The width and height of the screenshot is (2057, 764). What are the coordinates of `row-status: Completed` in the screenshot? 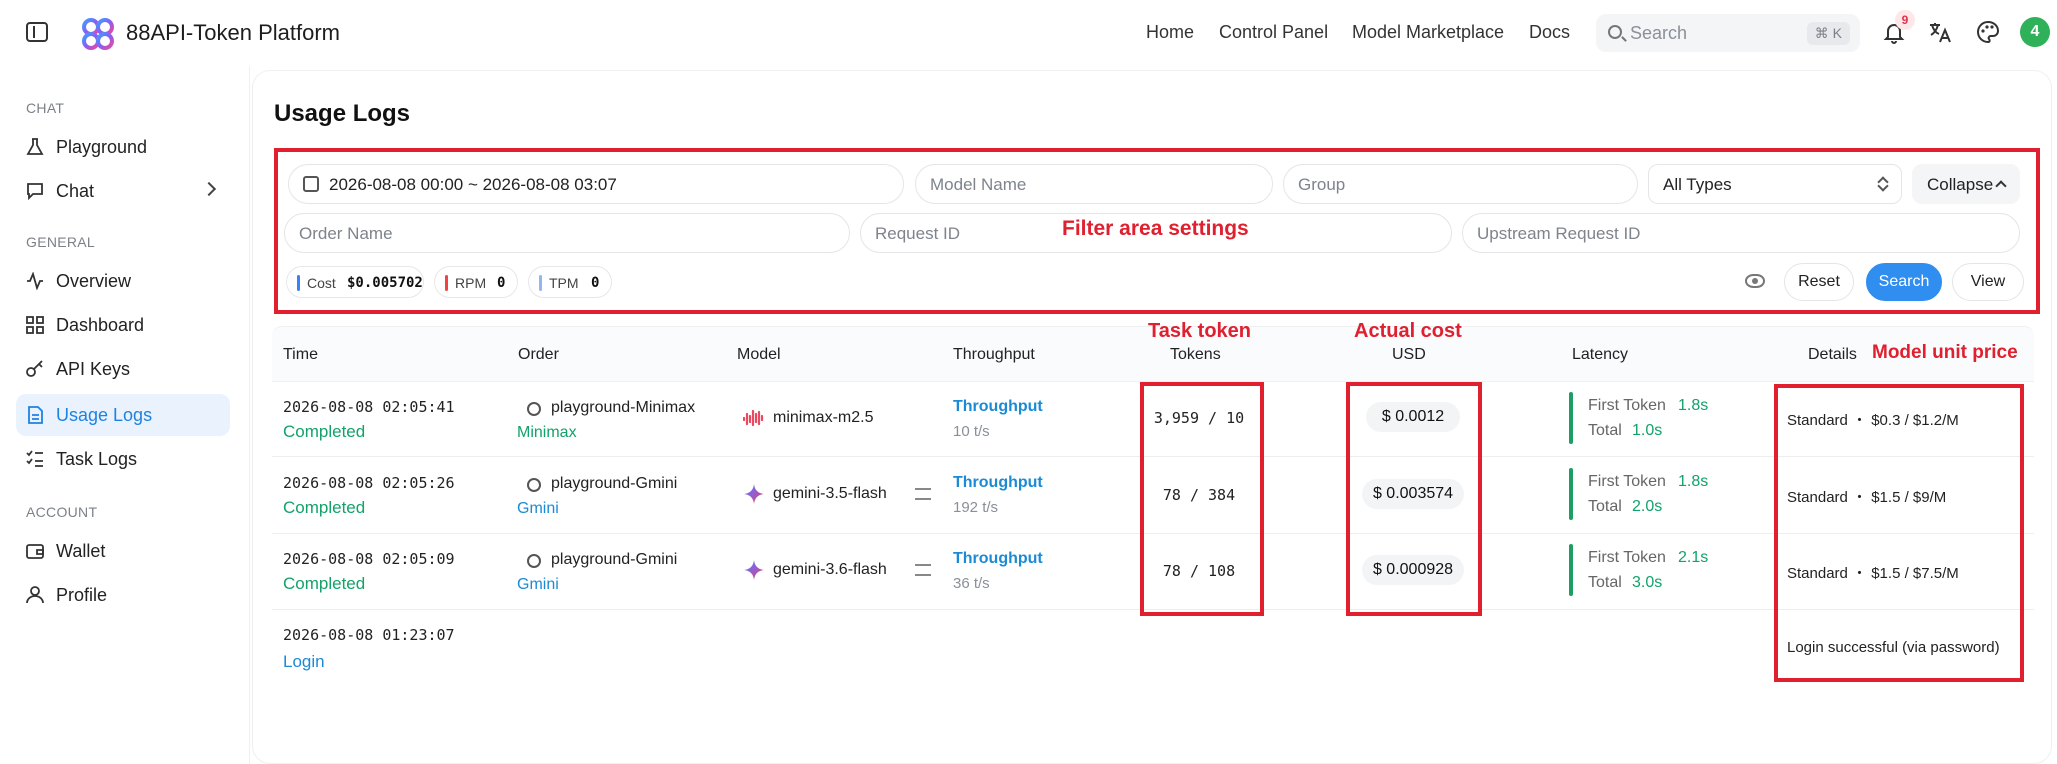 It's located at (324, 507).